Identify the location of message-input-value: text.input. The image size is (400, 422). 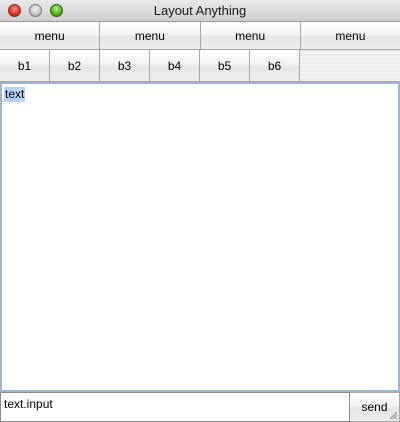
(28, 404).